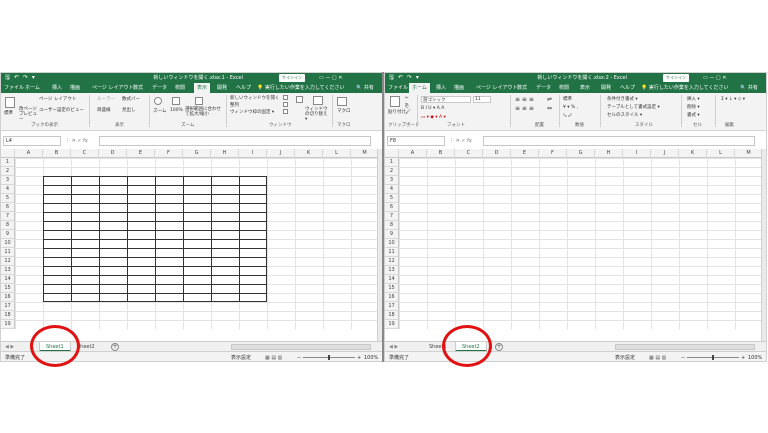  What do you see at coordinates (104, 110) in the screenshot?
I see `gridlines-checkbox: 目盛線` at bounding box center [104, 110].